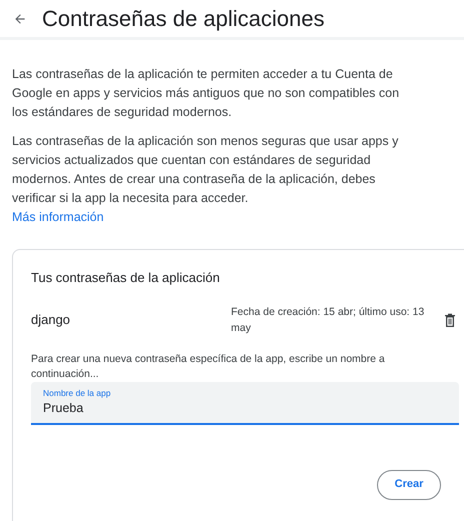 This screenshot has width=464, height=521. I want to click on card-title: Tus contraseñas de la aplicación, so click(126, 278).